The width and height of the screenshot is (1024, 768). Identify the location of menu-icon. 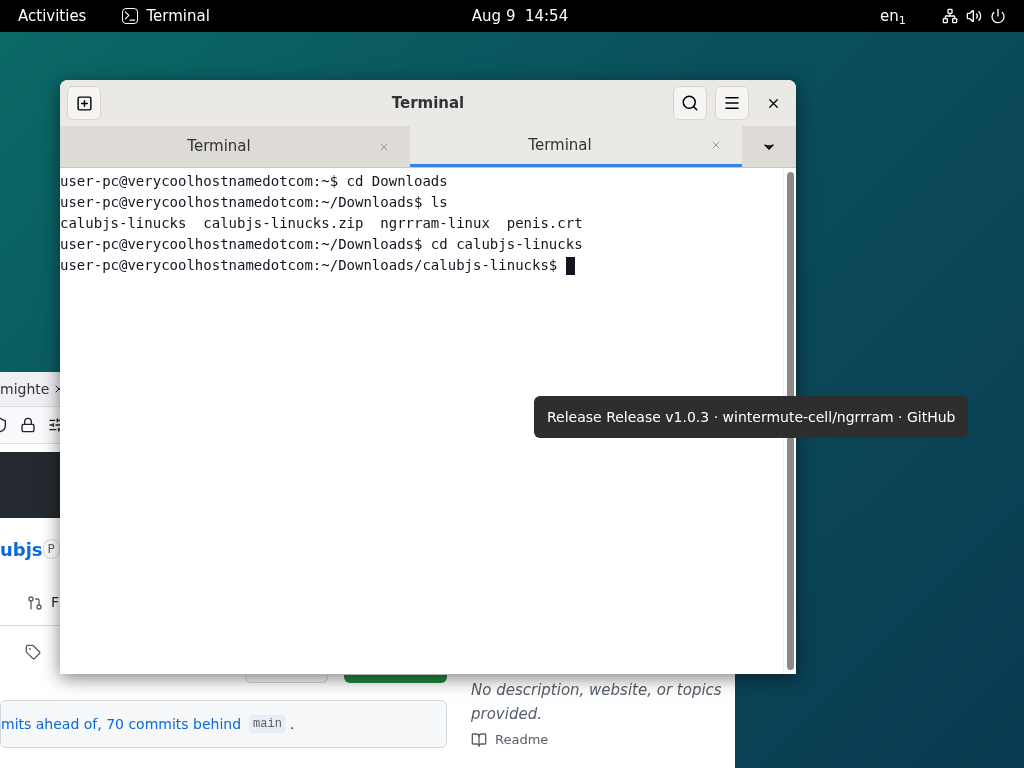
(732, 103).